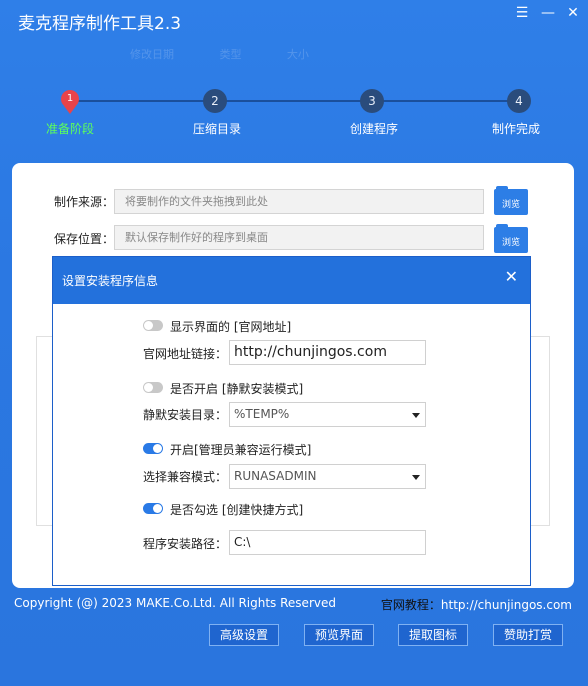 This screenshot has width=588, height=686. Describe the element at coordinates (237, 510) in the screenshot. I see `shortcut-option-label: 是否勾选 [创建快捷方式]` at that location.